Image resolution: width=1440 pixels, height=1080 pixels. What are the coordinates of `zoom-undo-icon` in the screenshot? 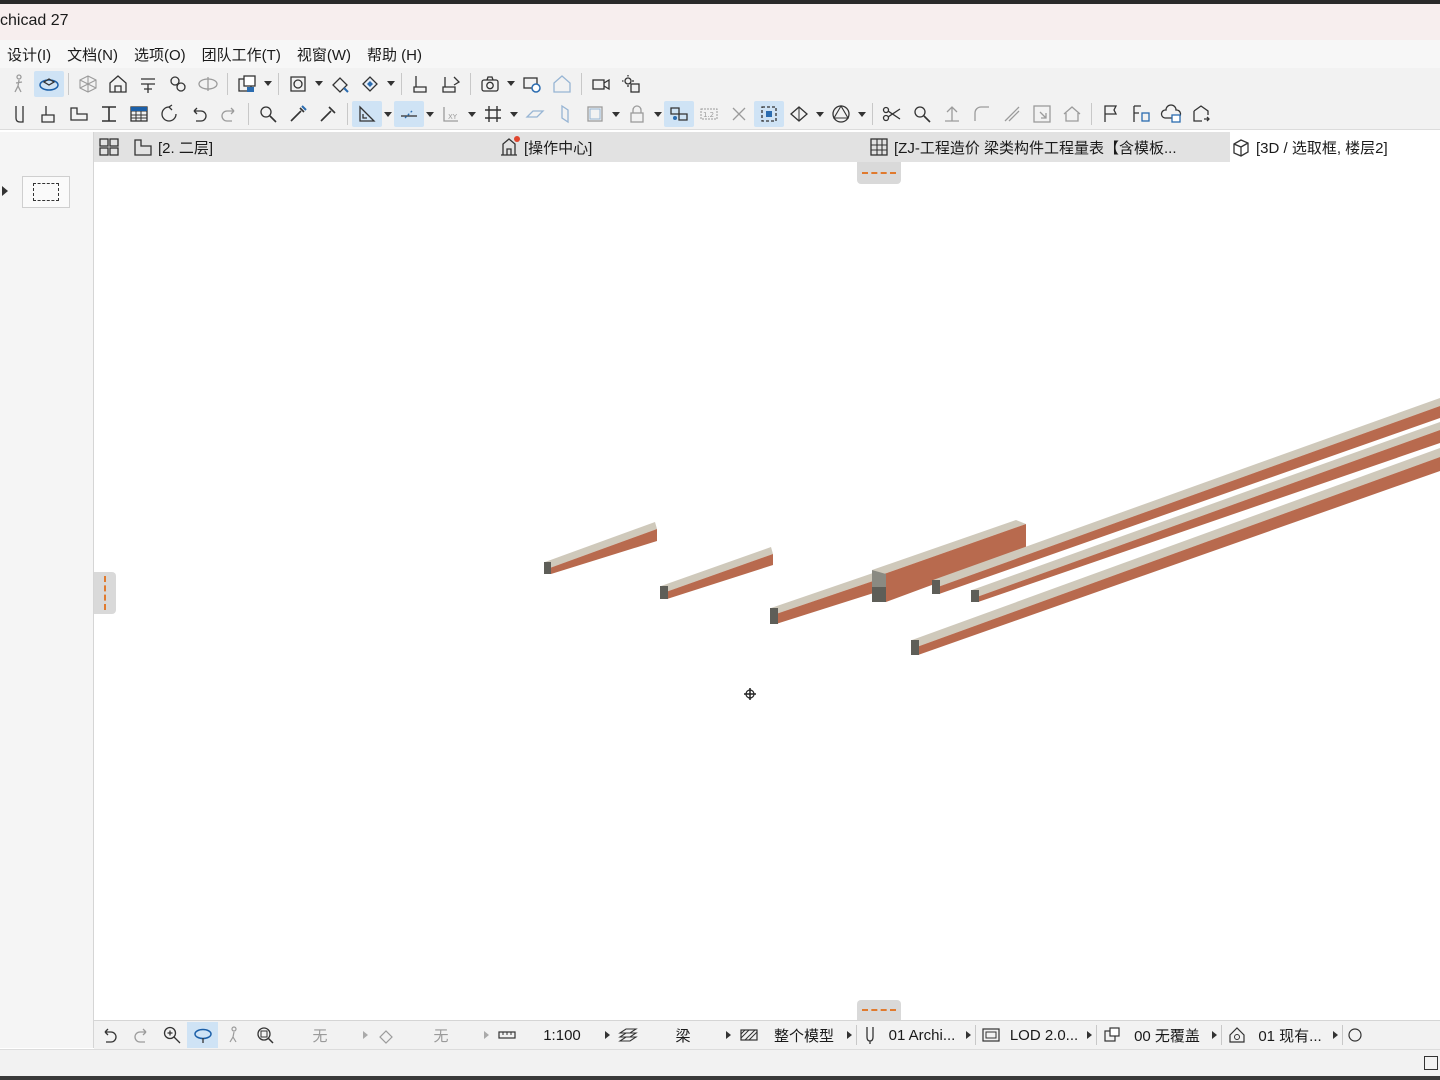 It's located at (109, 1035).